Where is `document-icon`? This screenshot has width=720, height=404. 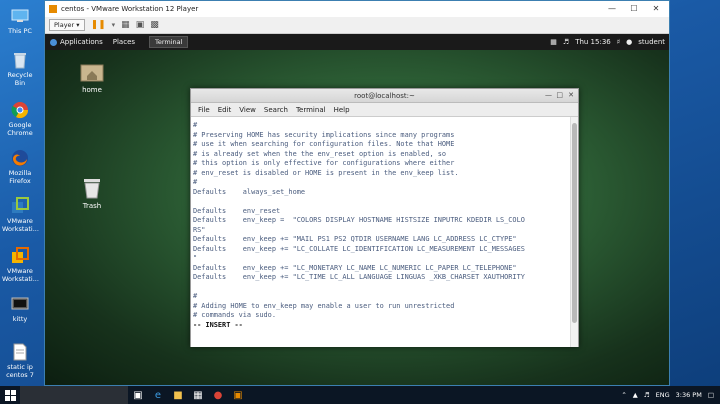
document-icon is located at coordinates (20, 352).